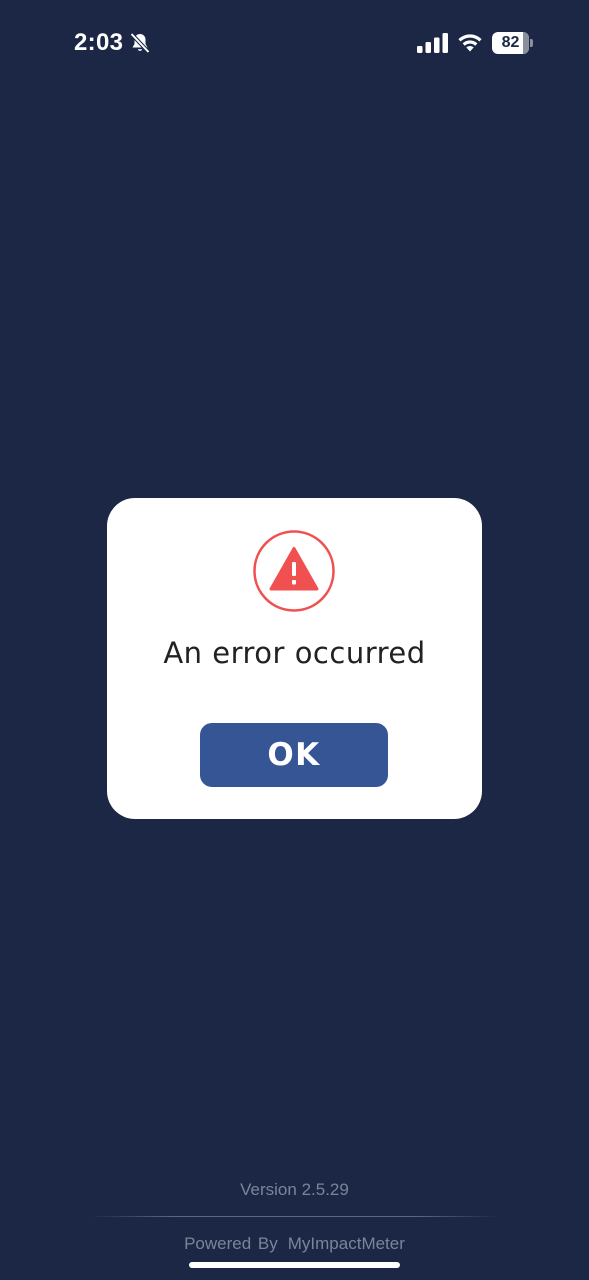  Describe the element at coordinates (432, 43) in the screenshot. I see `cellular-signal-icon` at that location.